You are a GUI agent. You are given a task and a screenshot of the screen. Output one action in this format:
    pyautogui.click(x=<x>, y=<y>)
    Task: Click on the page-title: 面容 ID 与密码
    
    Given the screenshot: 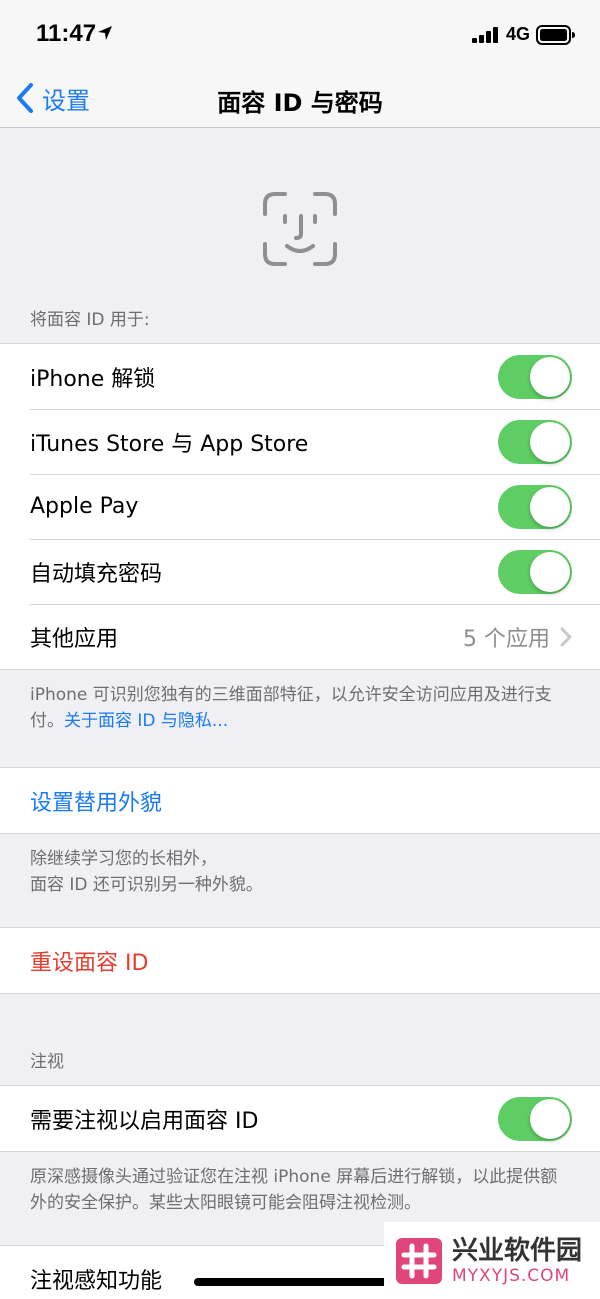 What is the action you would take?
    pyautogui.click(x=300, y=103)
    